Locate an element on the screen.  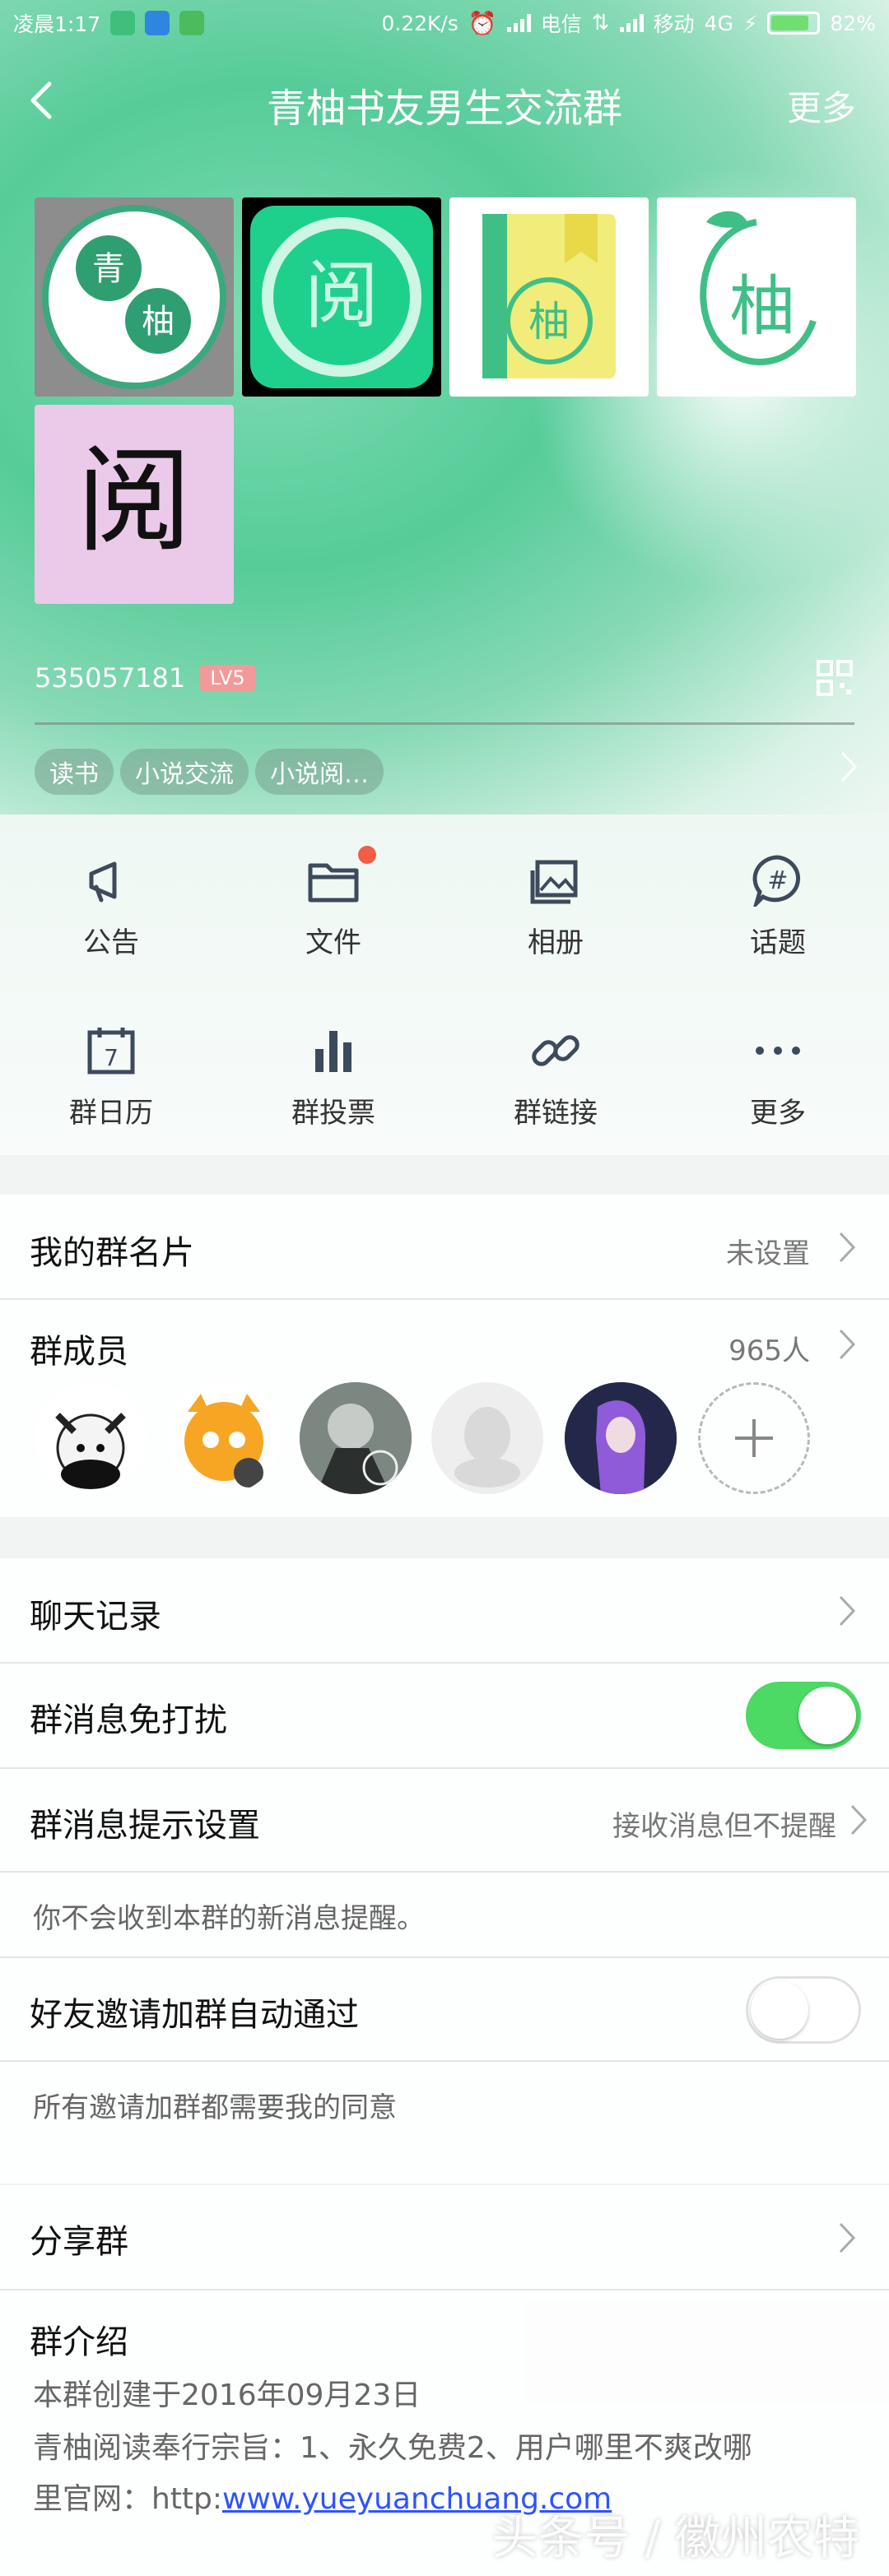
status-bar: 凌晨1:17 0.22K/s ⏰ 电信 ⇅ 移动 4G ⚡ 82% is located at coordinates (444, 23).